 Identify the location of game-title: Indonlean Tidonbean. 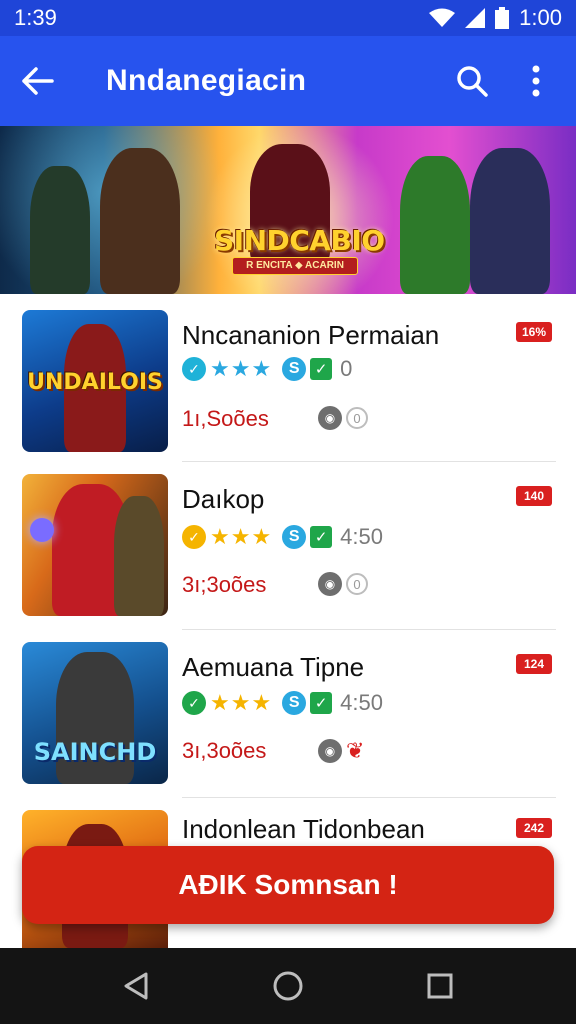
(303, 829).